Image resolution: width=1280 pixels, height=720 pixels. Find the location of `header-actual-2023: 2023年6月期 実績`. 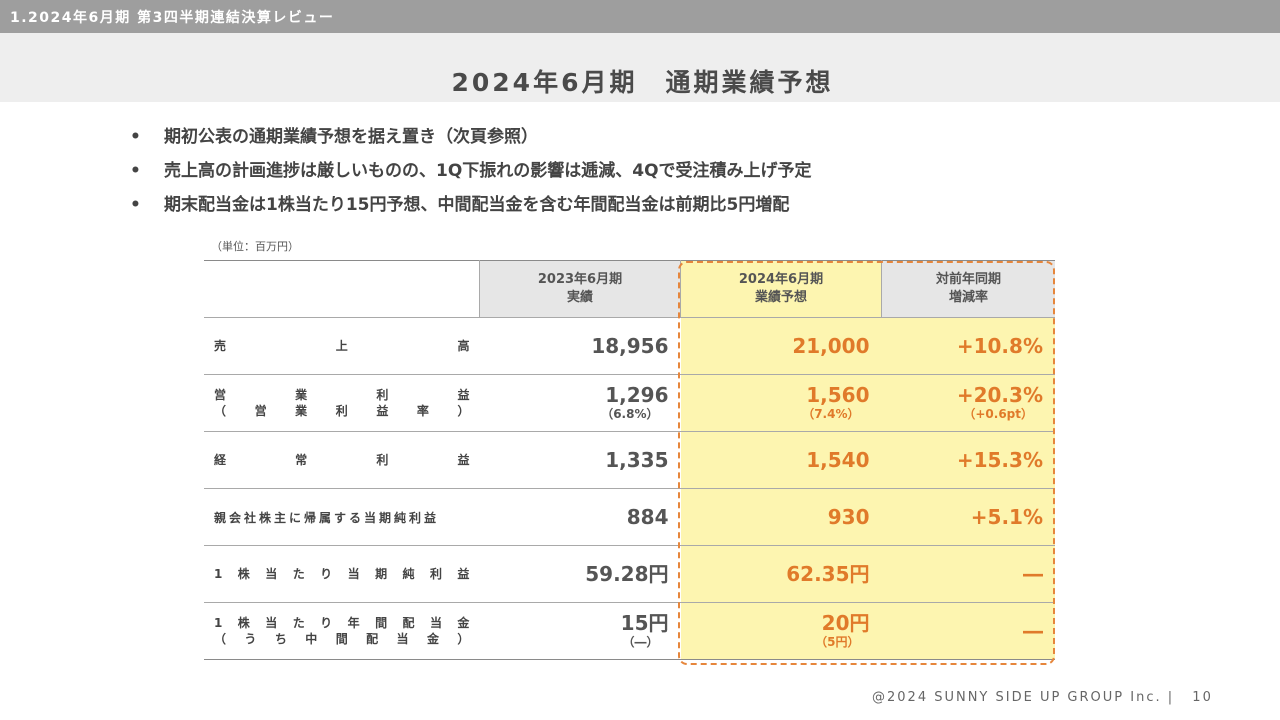

header-actual-2023: 2023年6月期 実績 is located at coordinates (580, 289).